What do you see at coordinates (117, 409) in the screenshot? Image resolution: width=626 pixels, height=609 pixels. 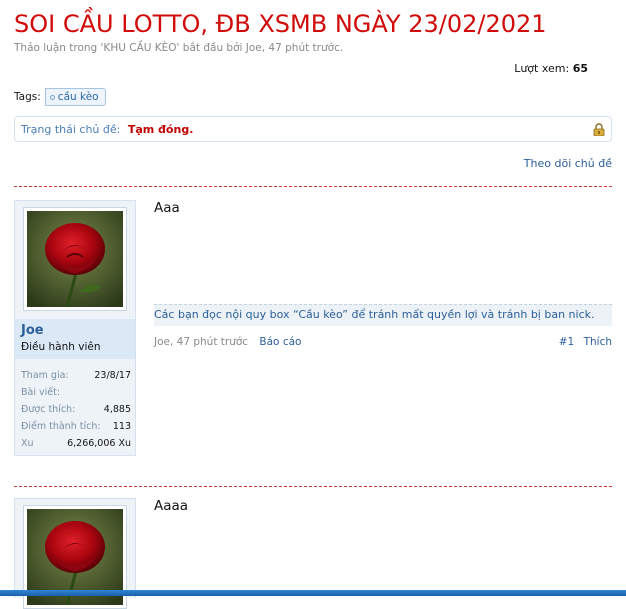 I see `user-stat-value: 4,885` at bounding box center [117, 409].